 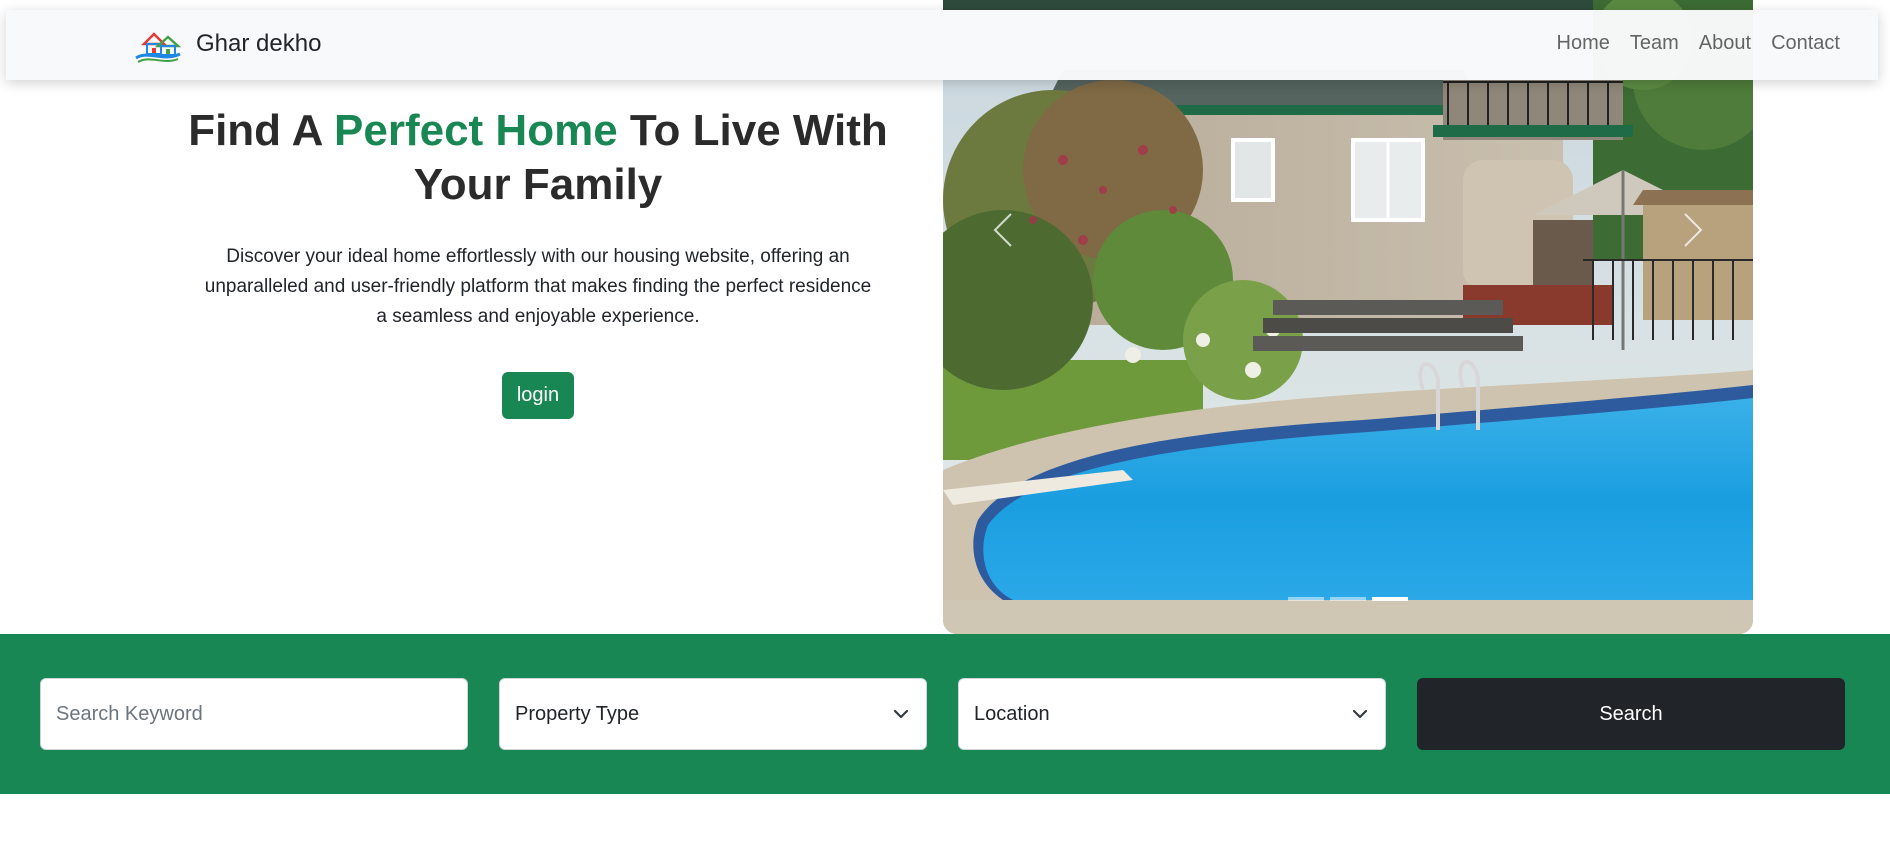 I want to click on property-type-selected: Property Type, so click(x=577, y=713).